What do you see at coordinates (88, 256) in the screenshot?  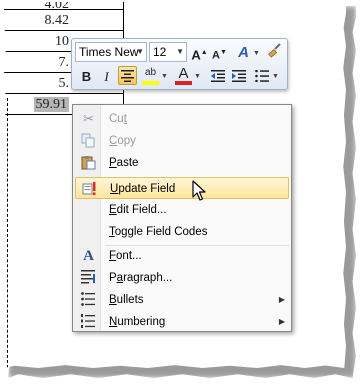 I see `font-icon: A` at bounding box center [88, 256].